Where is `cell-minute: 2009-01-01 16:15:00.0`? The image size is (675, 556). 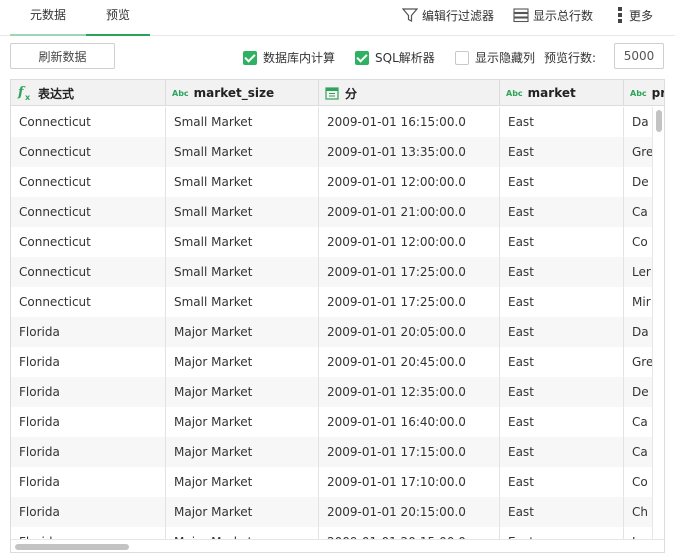 cell-minute: 2009-01-01 16:15:00.0 is located at coordinates (409, 122).